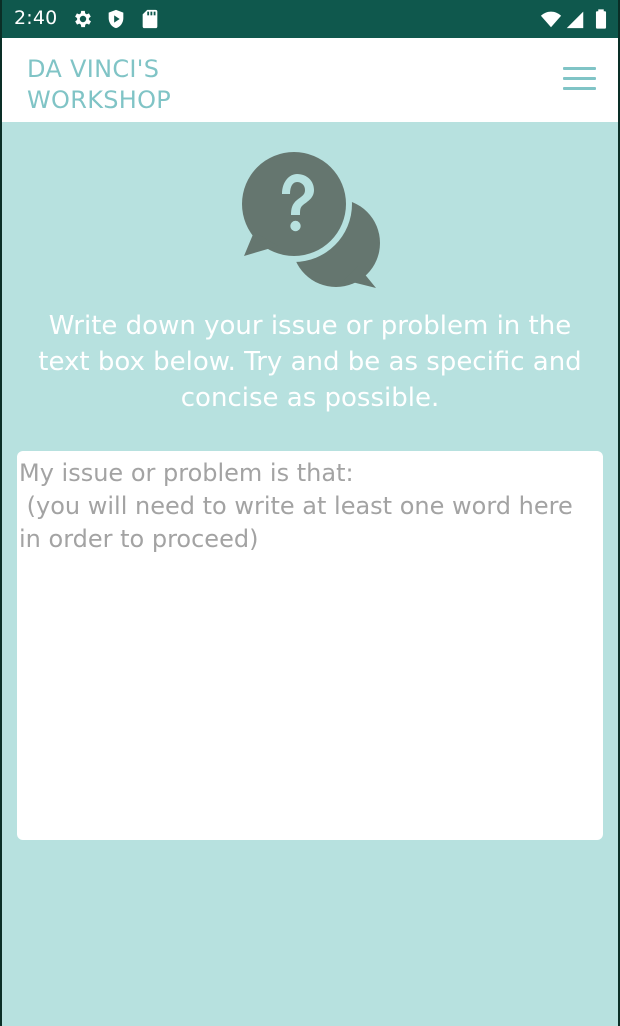  I want to click on status-bar: 2:40, so click(310, 19).